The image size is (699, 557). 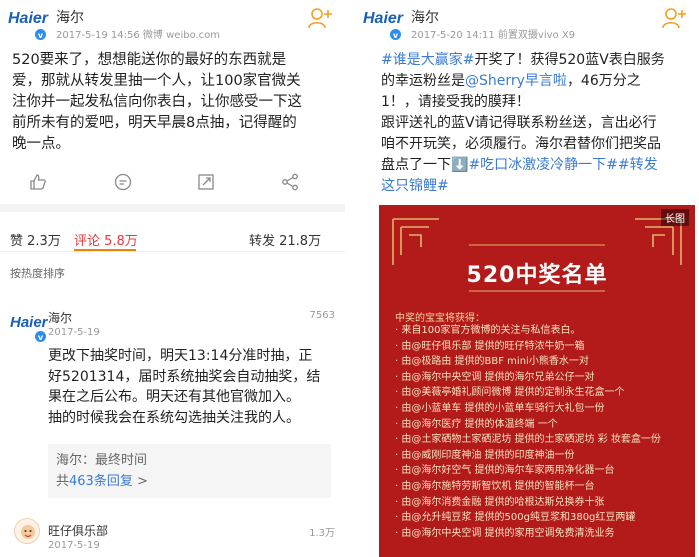 What do you see at coordinates (41, 144) in the screenshot?
I see `post-line: 晚一点。` at bounding box center [41, 144].